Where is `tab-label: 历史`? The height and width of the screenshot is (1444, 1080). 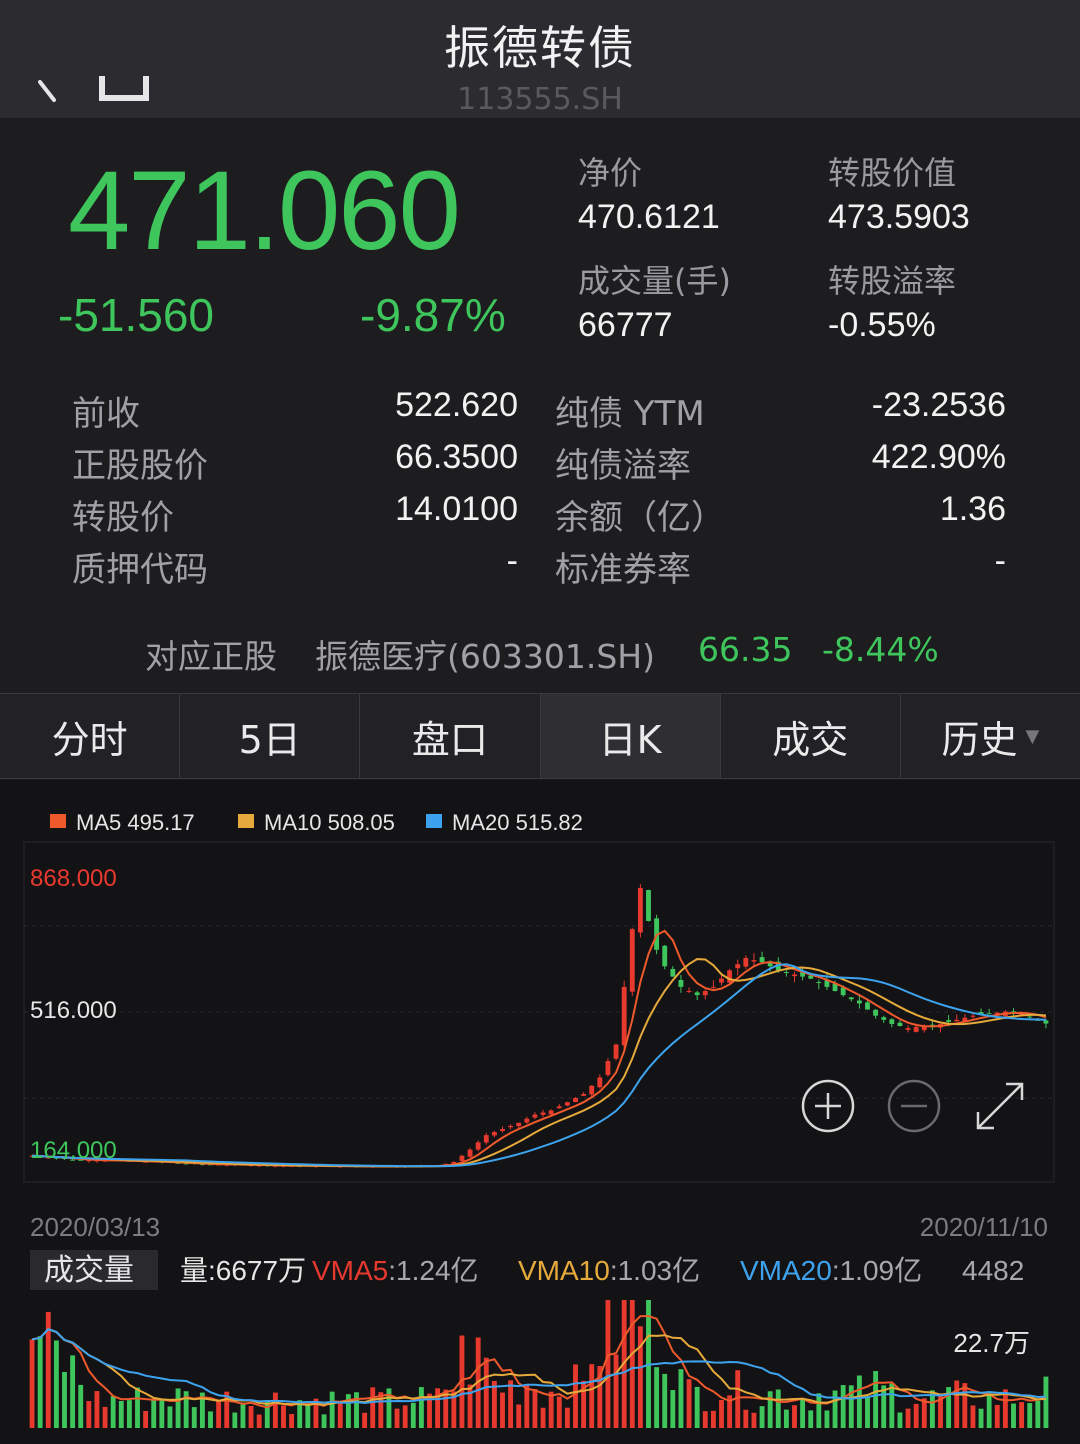
tab-label: 历史 is located at coordinates (979, 739).